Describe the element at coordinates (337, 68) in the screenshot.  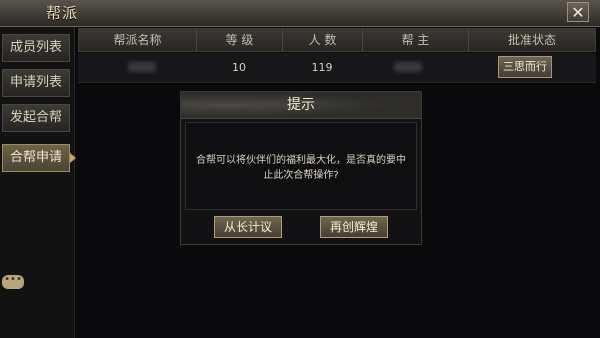
I see `table-row: 10 119 三思而行` at that location.